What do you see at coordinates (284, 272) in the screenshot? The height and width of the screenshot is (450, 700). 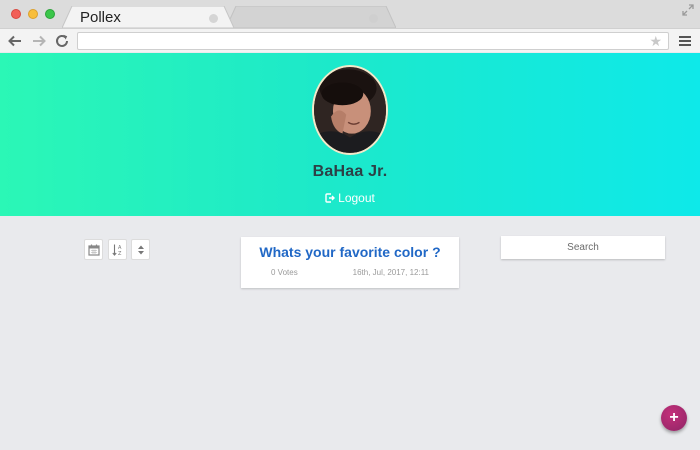 I see `poll-vote-count: 0 Votes` at bounding box center [284, 272].